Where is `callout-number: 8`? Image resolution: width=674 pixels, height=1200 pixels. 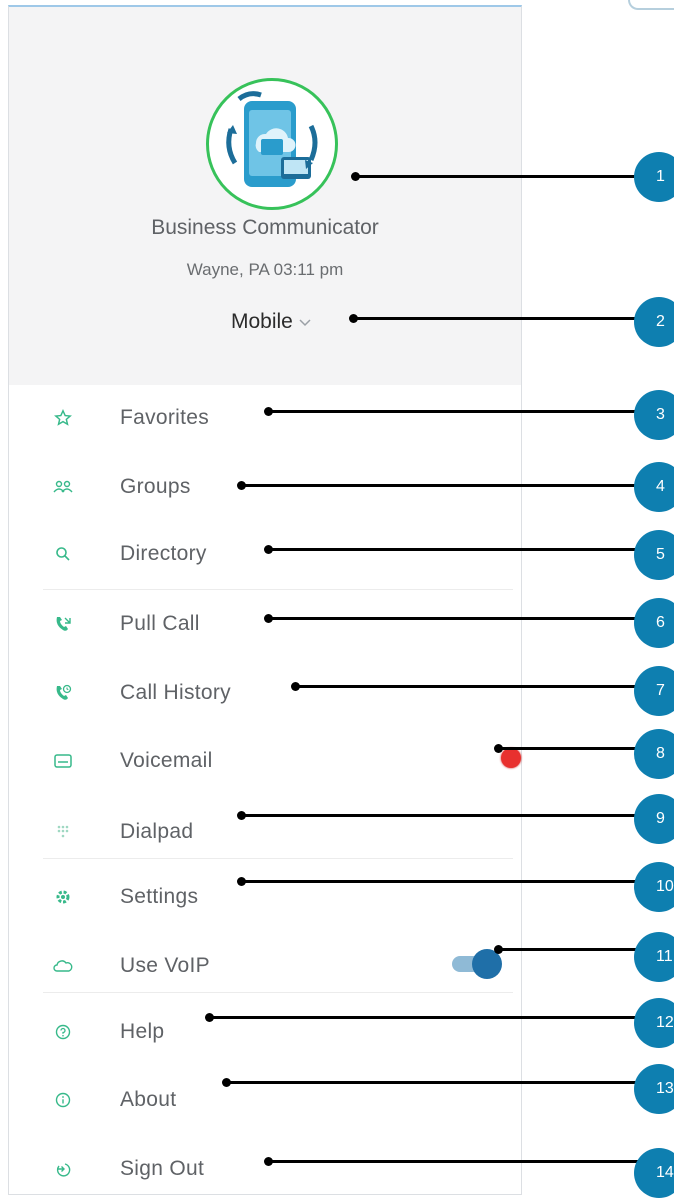
callout-number: 8 is located at coordinates (654, 754).